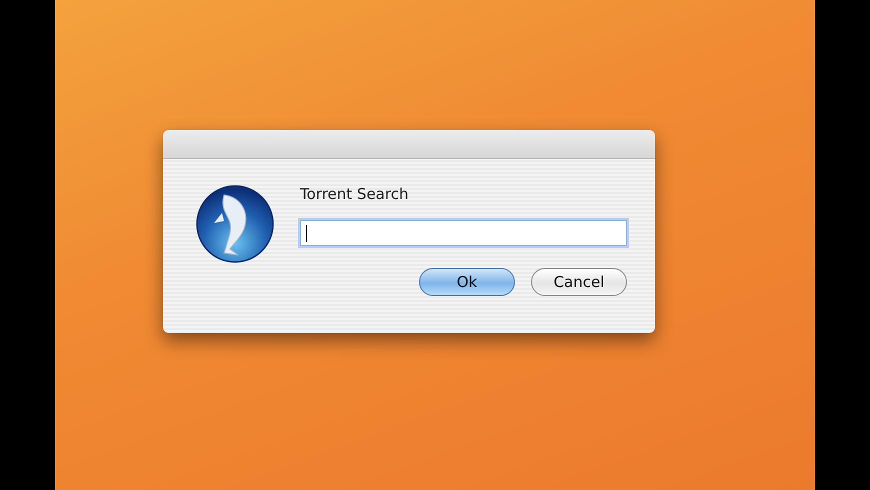 The image size is (870, 490). What do you see at coordinates (467, 282) in the screenshot?
I see `ok-button: Ok` at bounding box center [467, 282].